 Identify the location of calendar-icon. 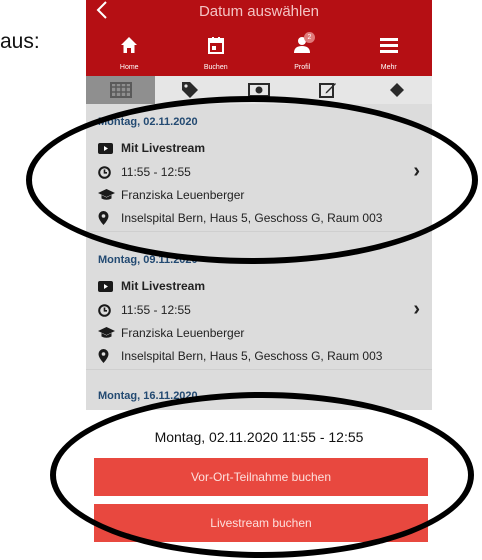
(216, 47).